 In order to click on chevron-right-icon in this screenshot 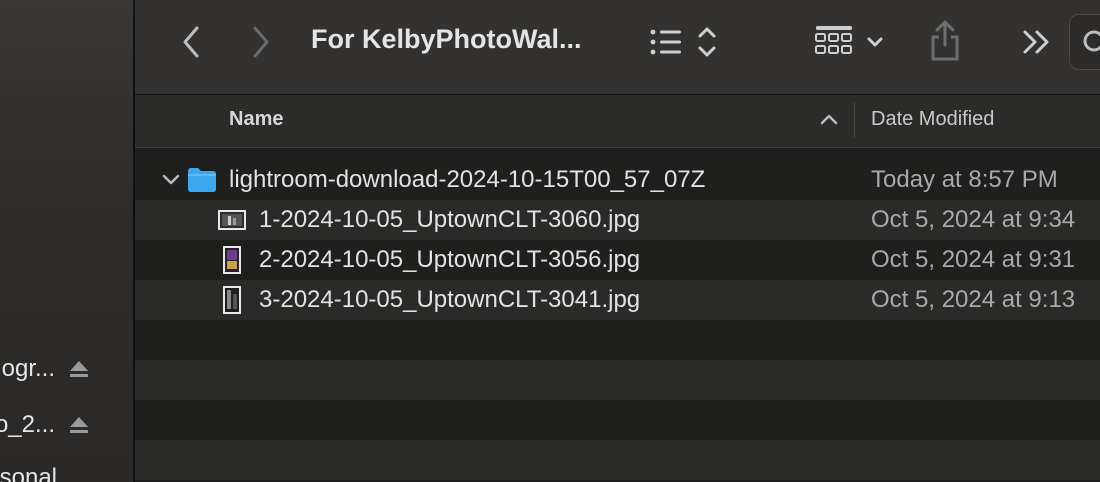, I will do `click(261, 42)`.